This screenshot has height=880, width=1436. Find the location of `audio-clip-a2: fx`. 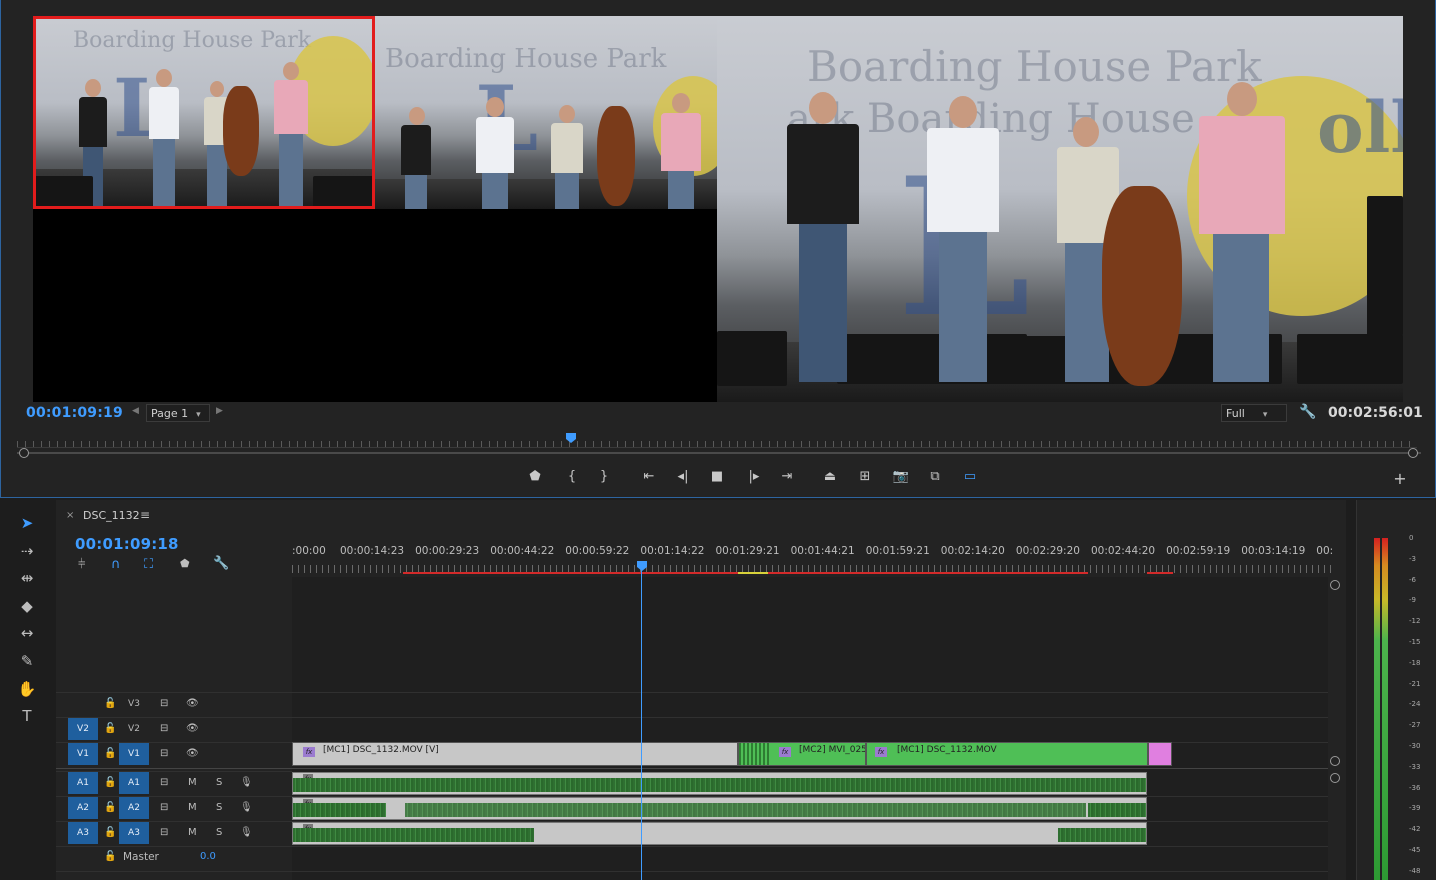

audio-clip-a2: fx is located at coordinates (719, 808).